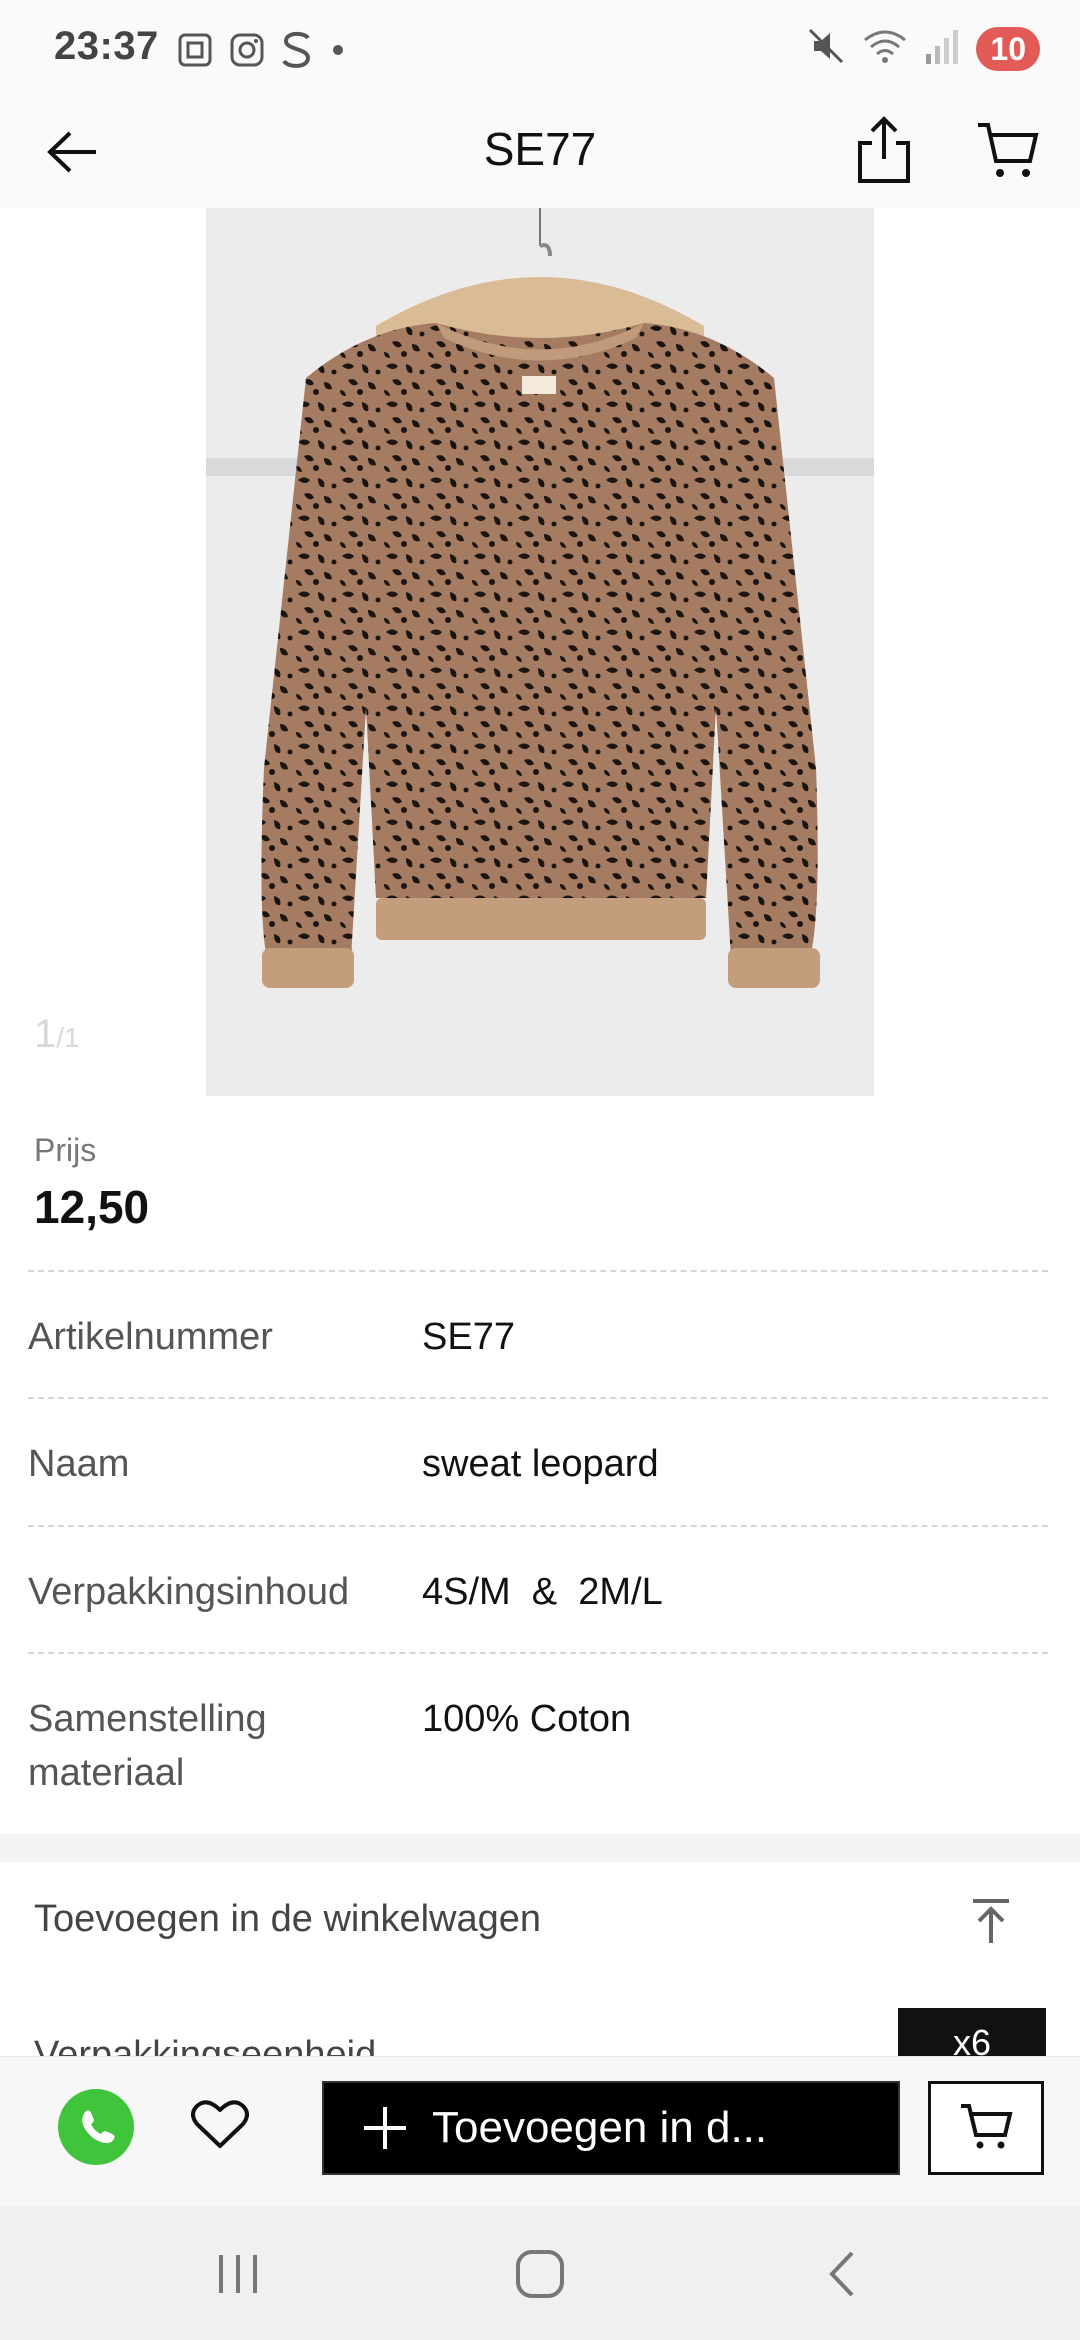 The height and width of the screenshot is (2340, 1080). I want to click on s-app-icon, so click(297, 52).